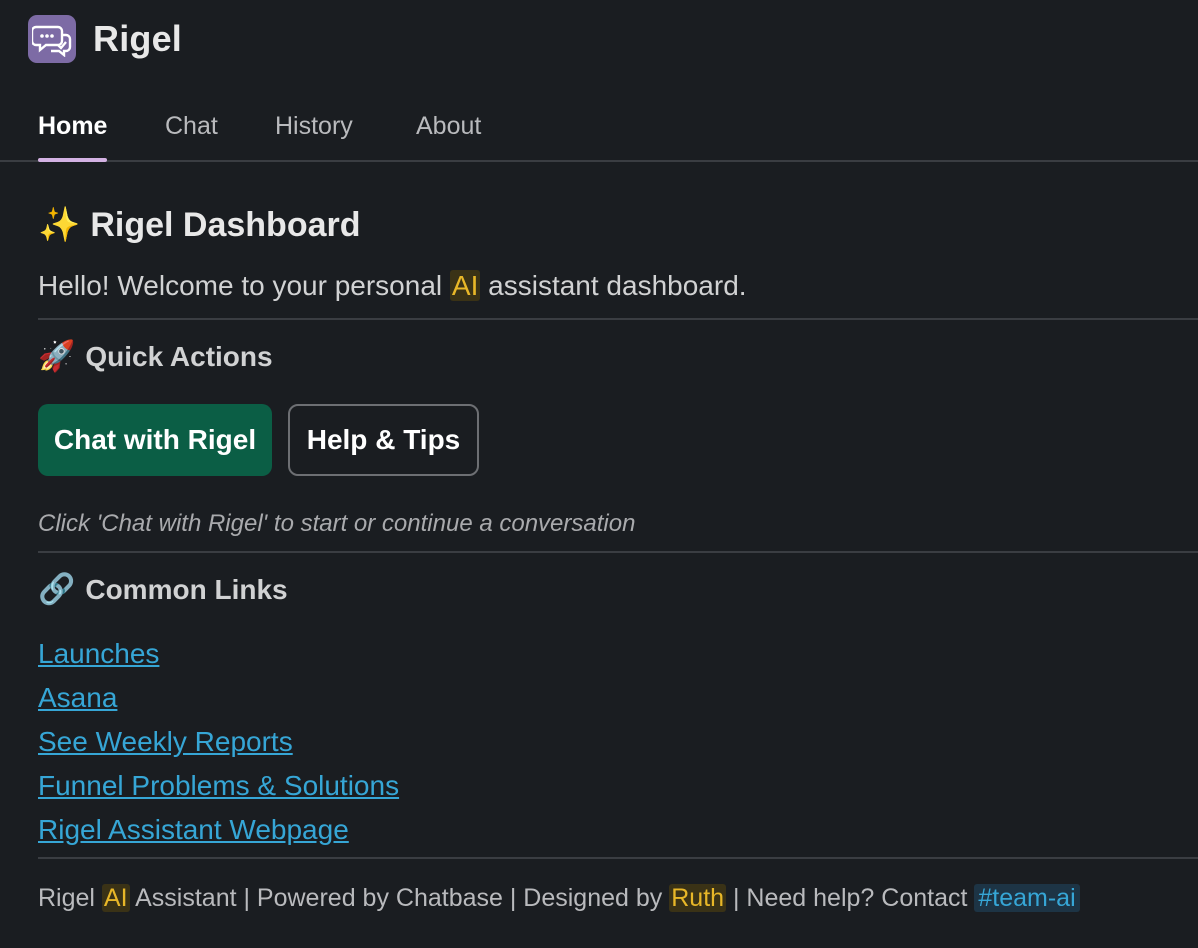  What do you see at coordinates (244, 285) in the screenshot?
I see `welcome-text-start: Hello! Welcome to your personal` at bounding box center [244, 285].